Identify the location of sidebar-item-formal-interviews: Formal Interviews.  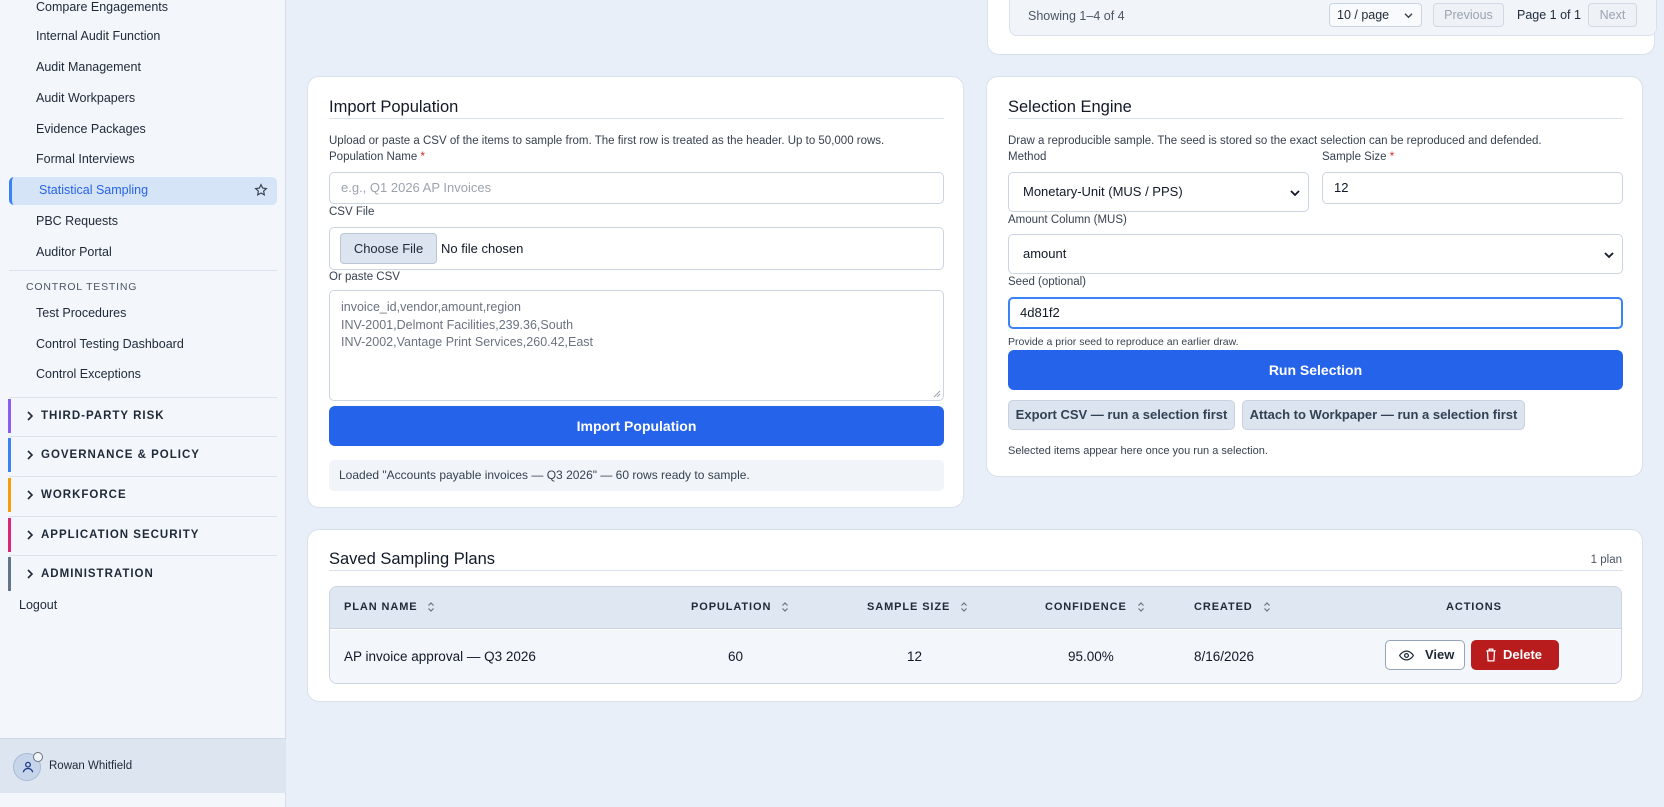
(85, 159).